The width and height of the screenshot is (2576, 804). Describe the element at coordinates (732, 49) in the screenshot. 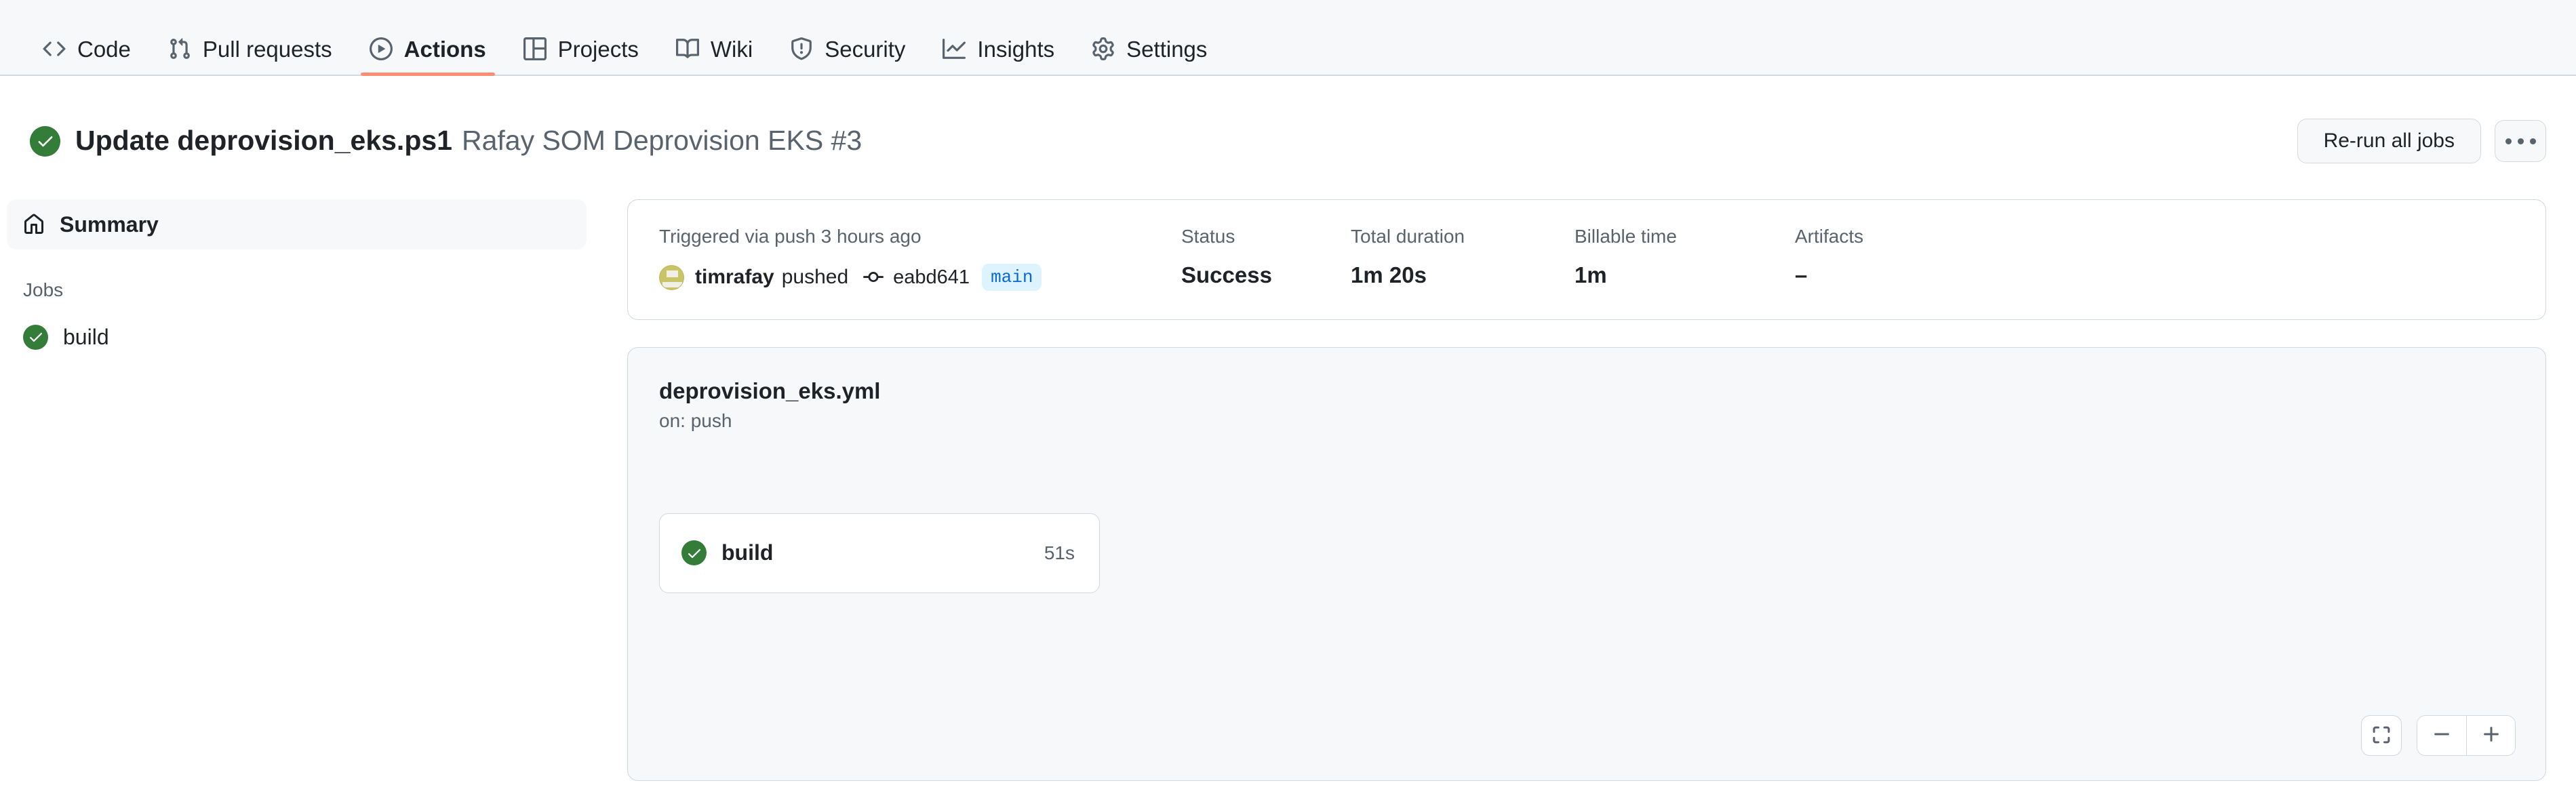

I see `nav-item-label: Wiki` at that location.